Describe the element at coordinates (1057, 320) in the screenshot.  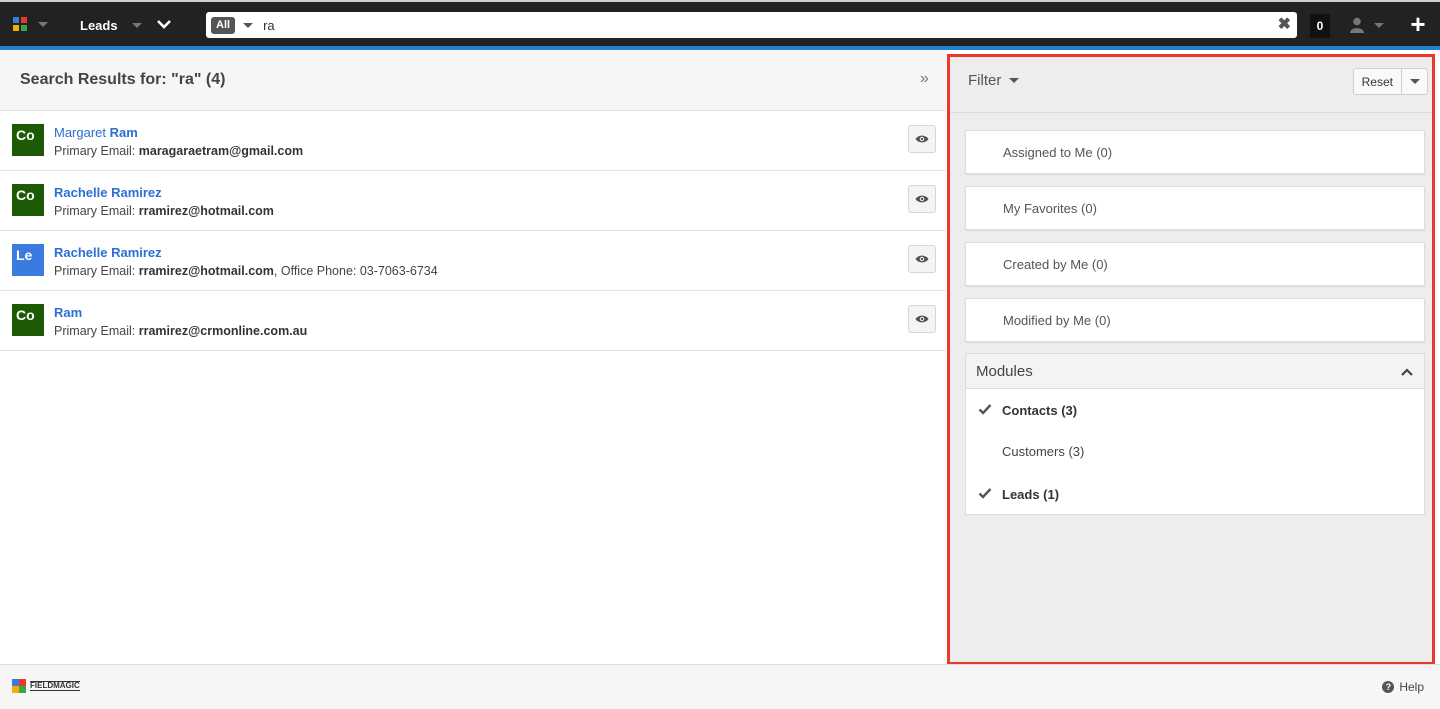
I see `filter-item-label: Modified by Me (0)` at that location.